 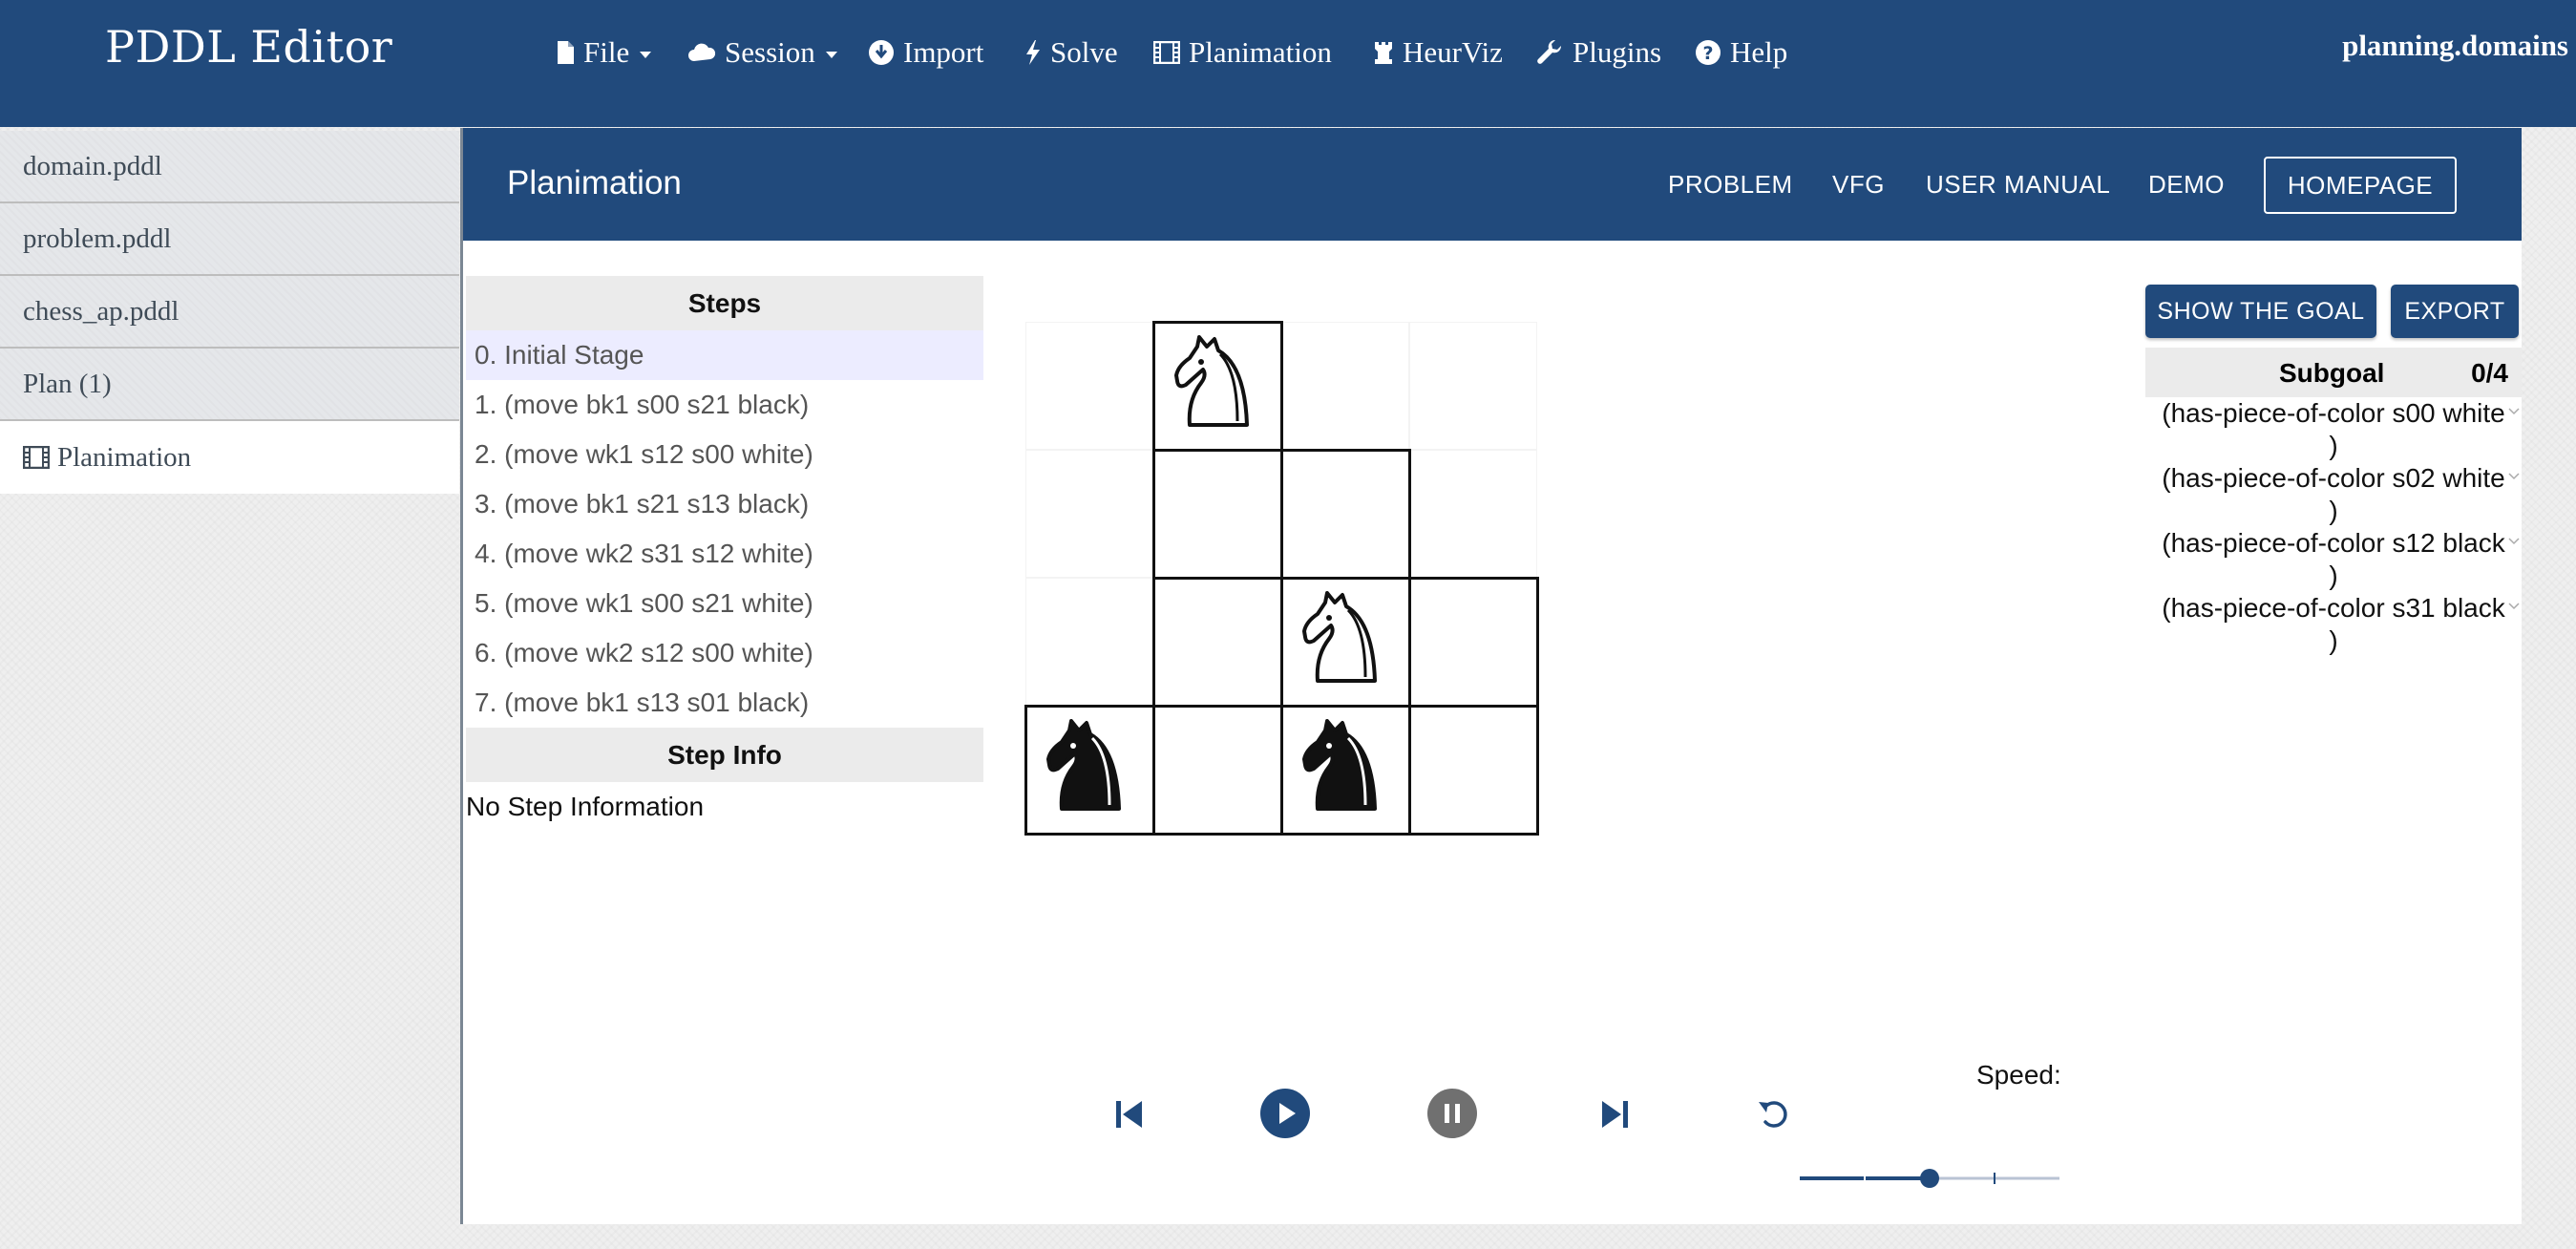 I want to click on nav-solve-label: Solve, so click(x=1084, y=52).